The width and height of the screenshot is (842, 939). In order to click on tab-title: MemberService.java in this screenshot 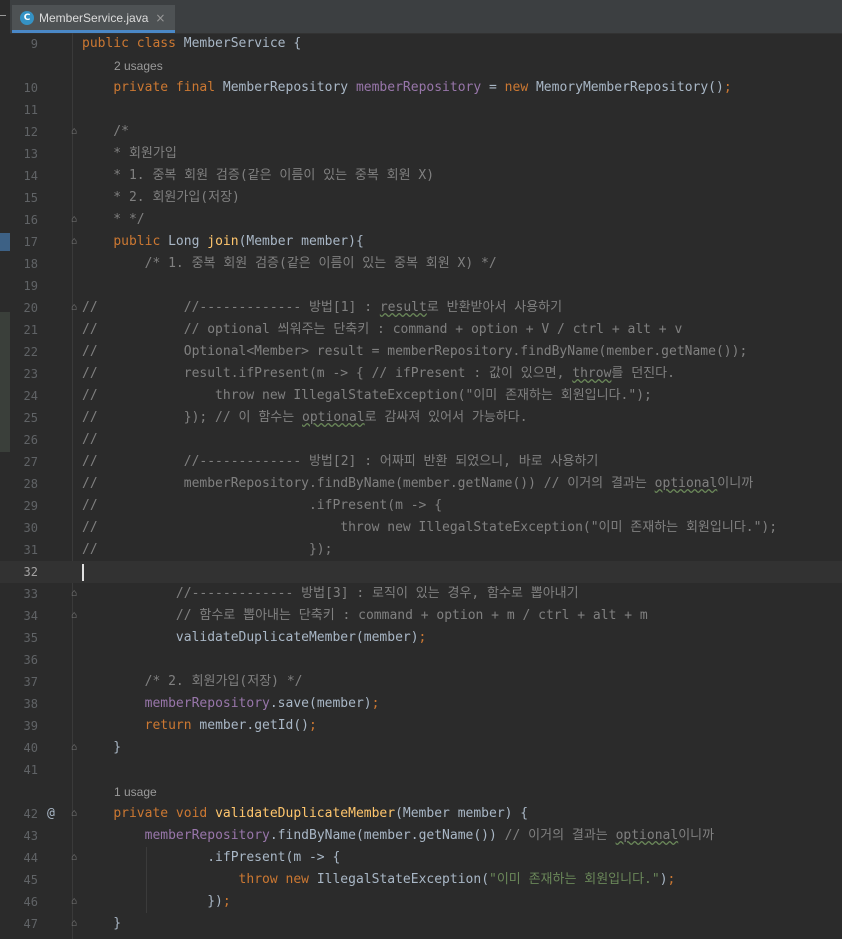, I will do `click(94, 17)`.